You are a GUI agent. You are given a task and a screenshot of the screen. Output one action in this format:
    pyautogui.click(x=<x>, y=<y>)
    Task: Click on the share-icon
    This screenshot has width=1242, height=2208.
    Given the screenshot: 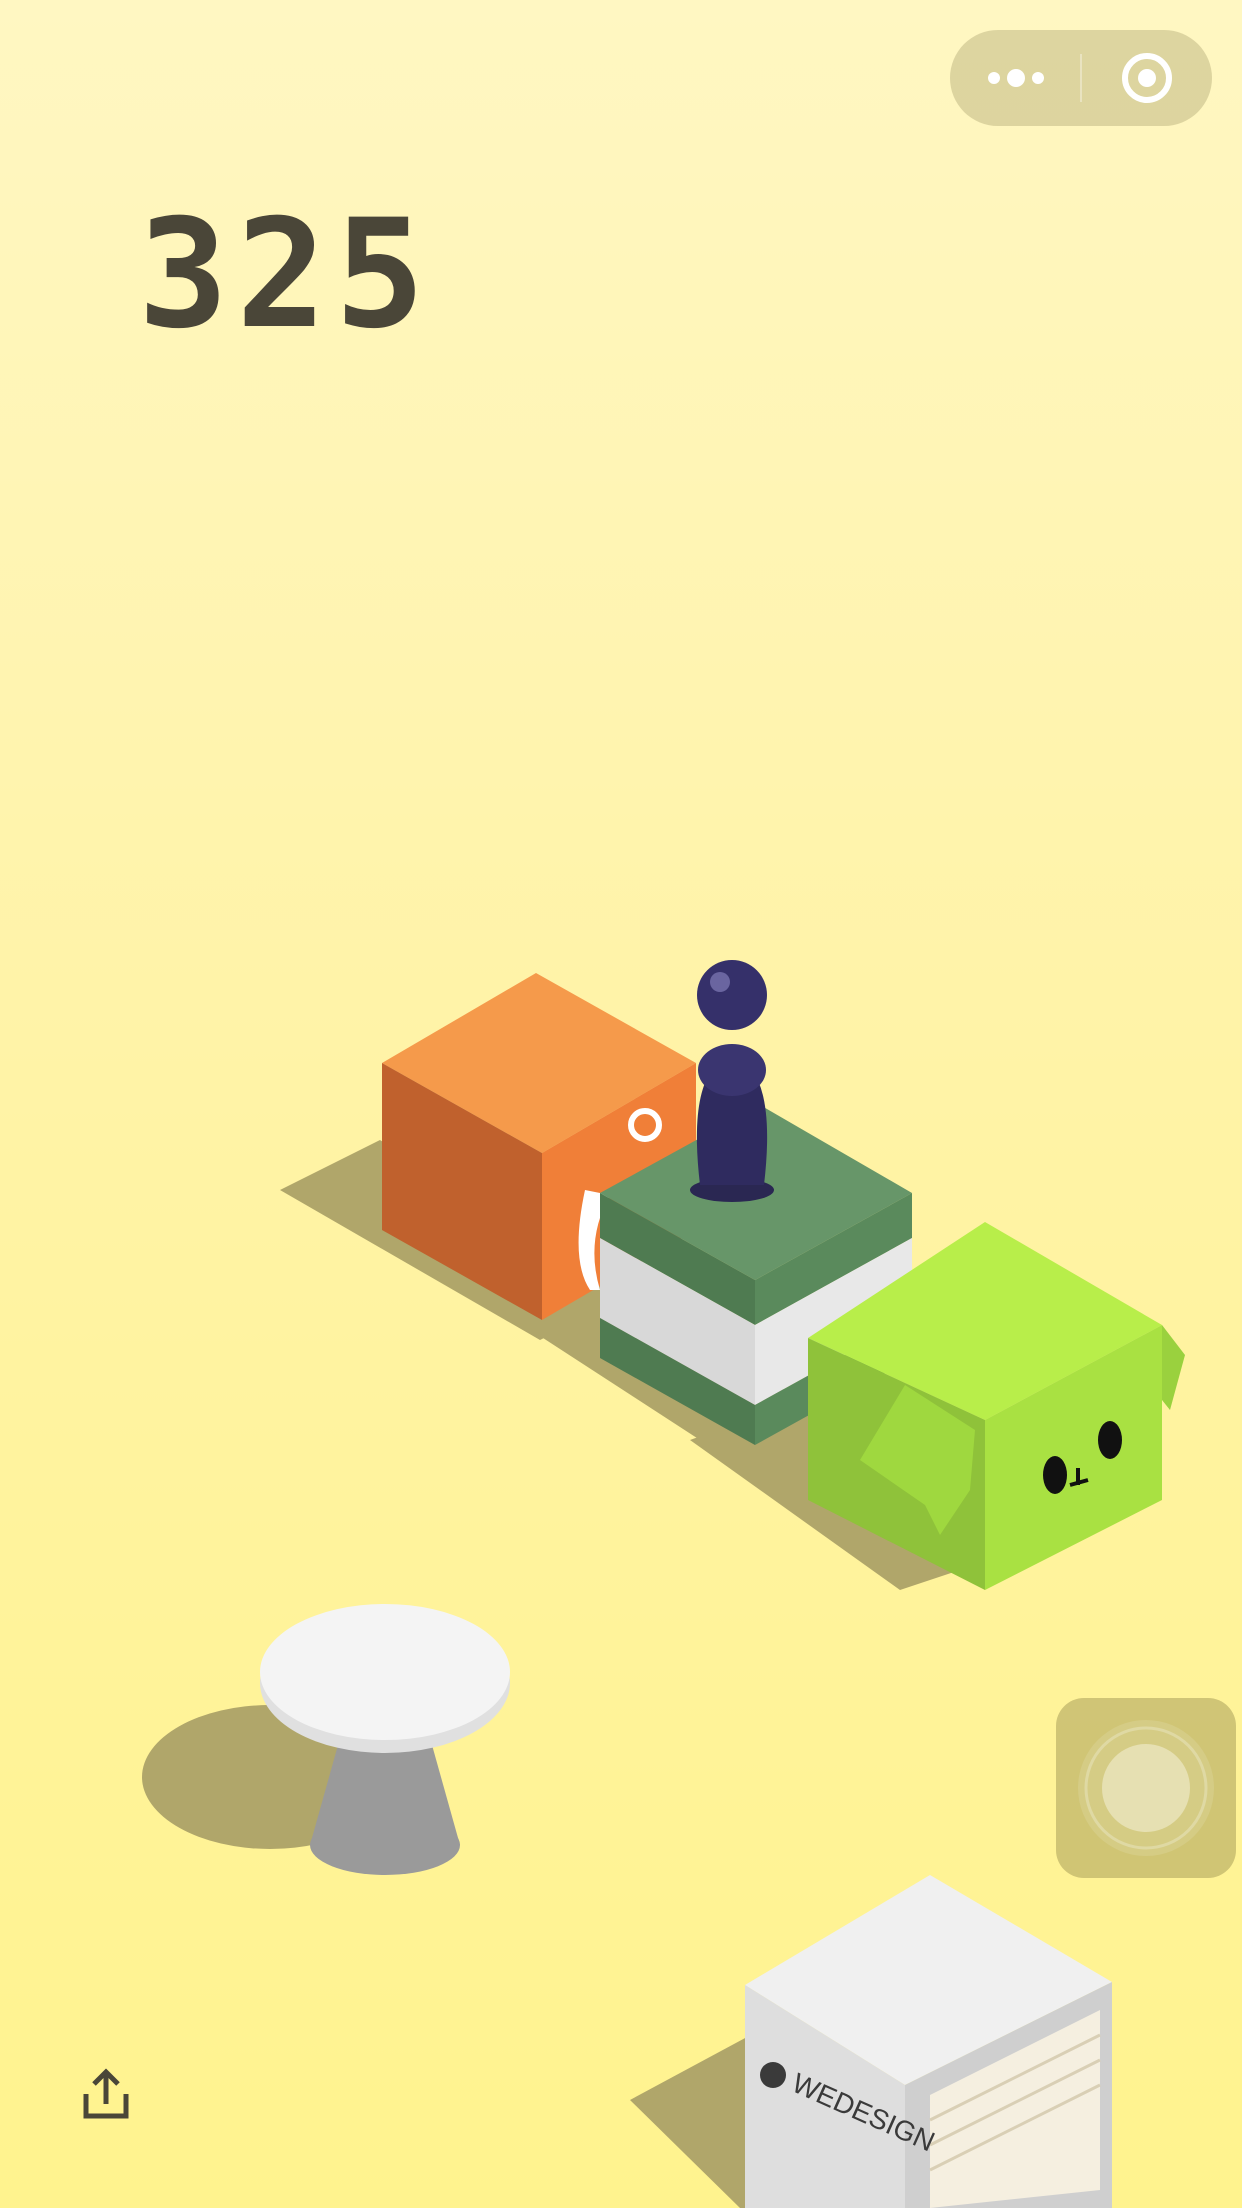 What is the action you would take?
    pyautogui.click(x=106, y=2093)
    